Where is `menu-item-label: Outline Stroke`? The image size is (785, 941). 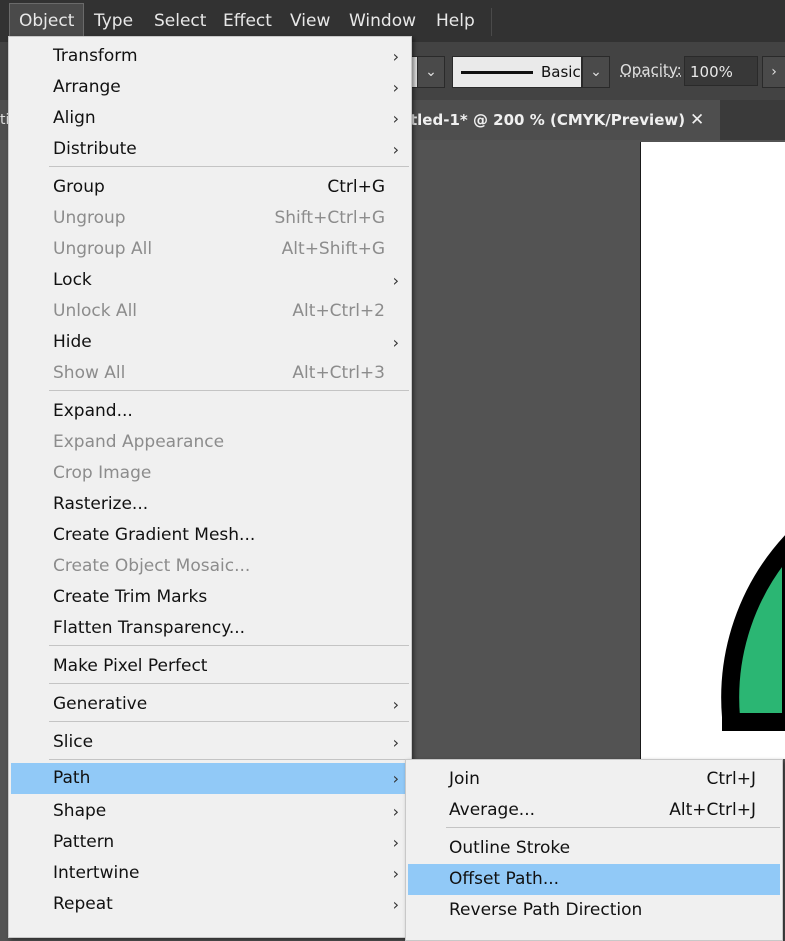 menu-item-label: Outline Stroke is located at coordinates (510, 848).